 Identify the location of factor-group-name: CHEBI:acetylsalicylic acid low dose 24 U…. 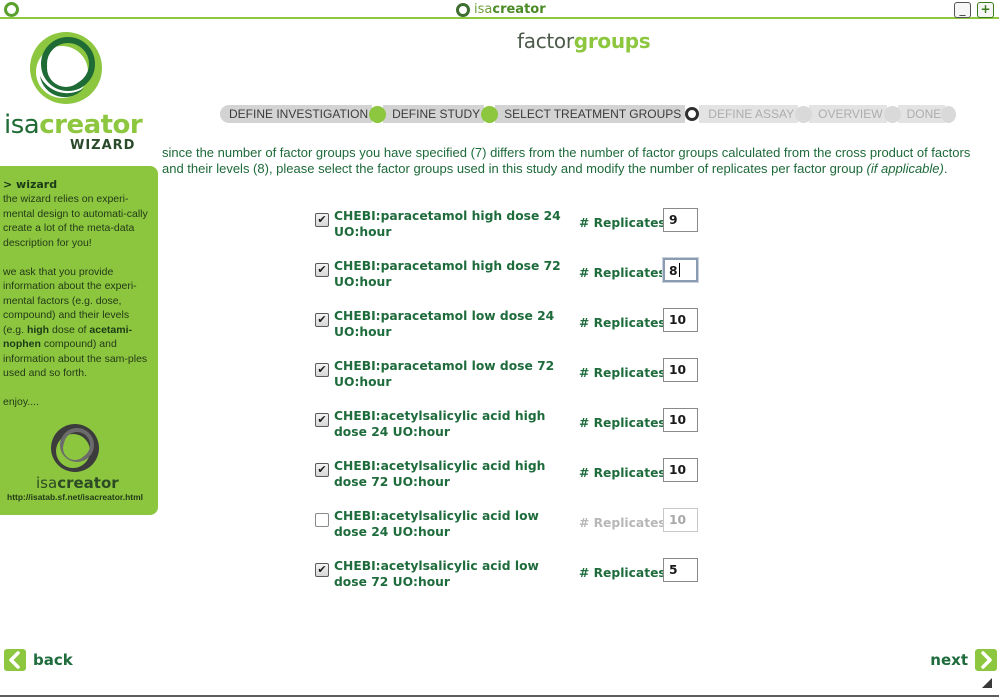
(436, 524).